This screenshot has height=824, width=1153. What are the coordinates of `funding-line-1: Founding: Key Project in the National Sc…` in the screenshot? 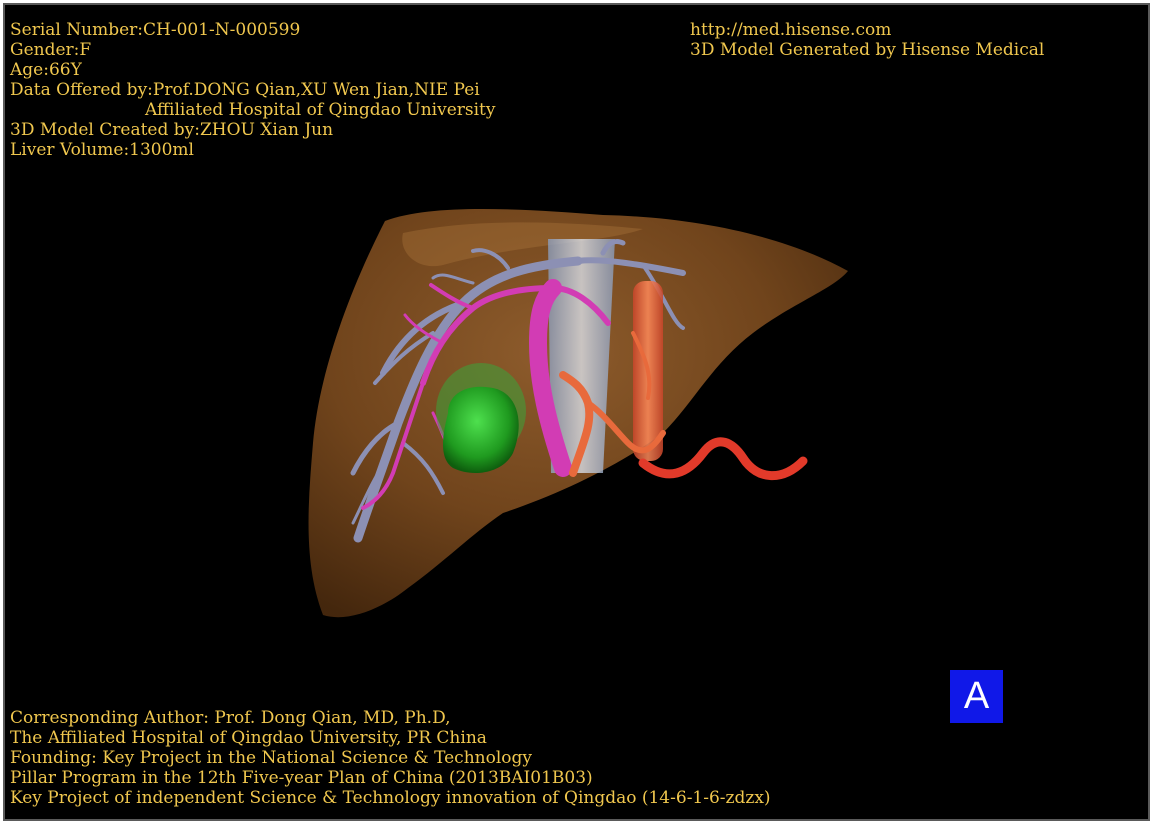 It's located at (271, 758).